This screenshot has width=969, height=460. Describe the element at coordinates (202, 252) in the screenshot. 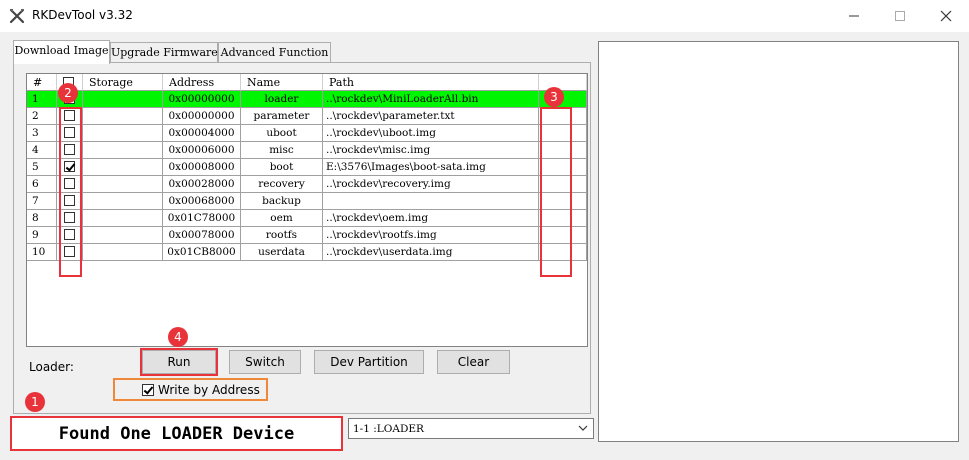

I see `row-address: 0x01CB8000` at that location.